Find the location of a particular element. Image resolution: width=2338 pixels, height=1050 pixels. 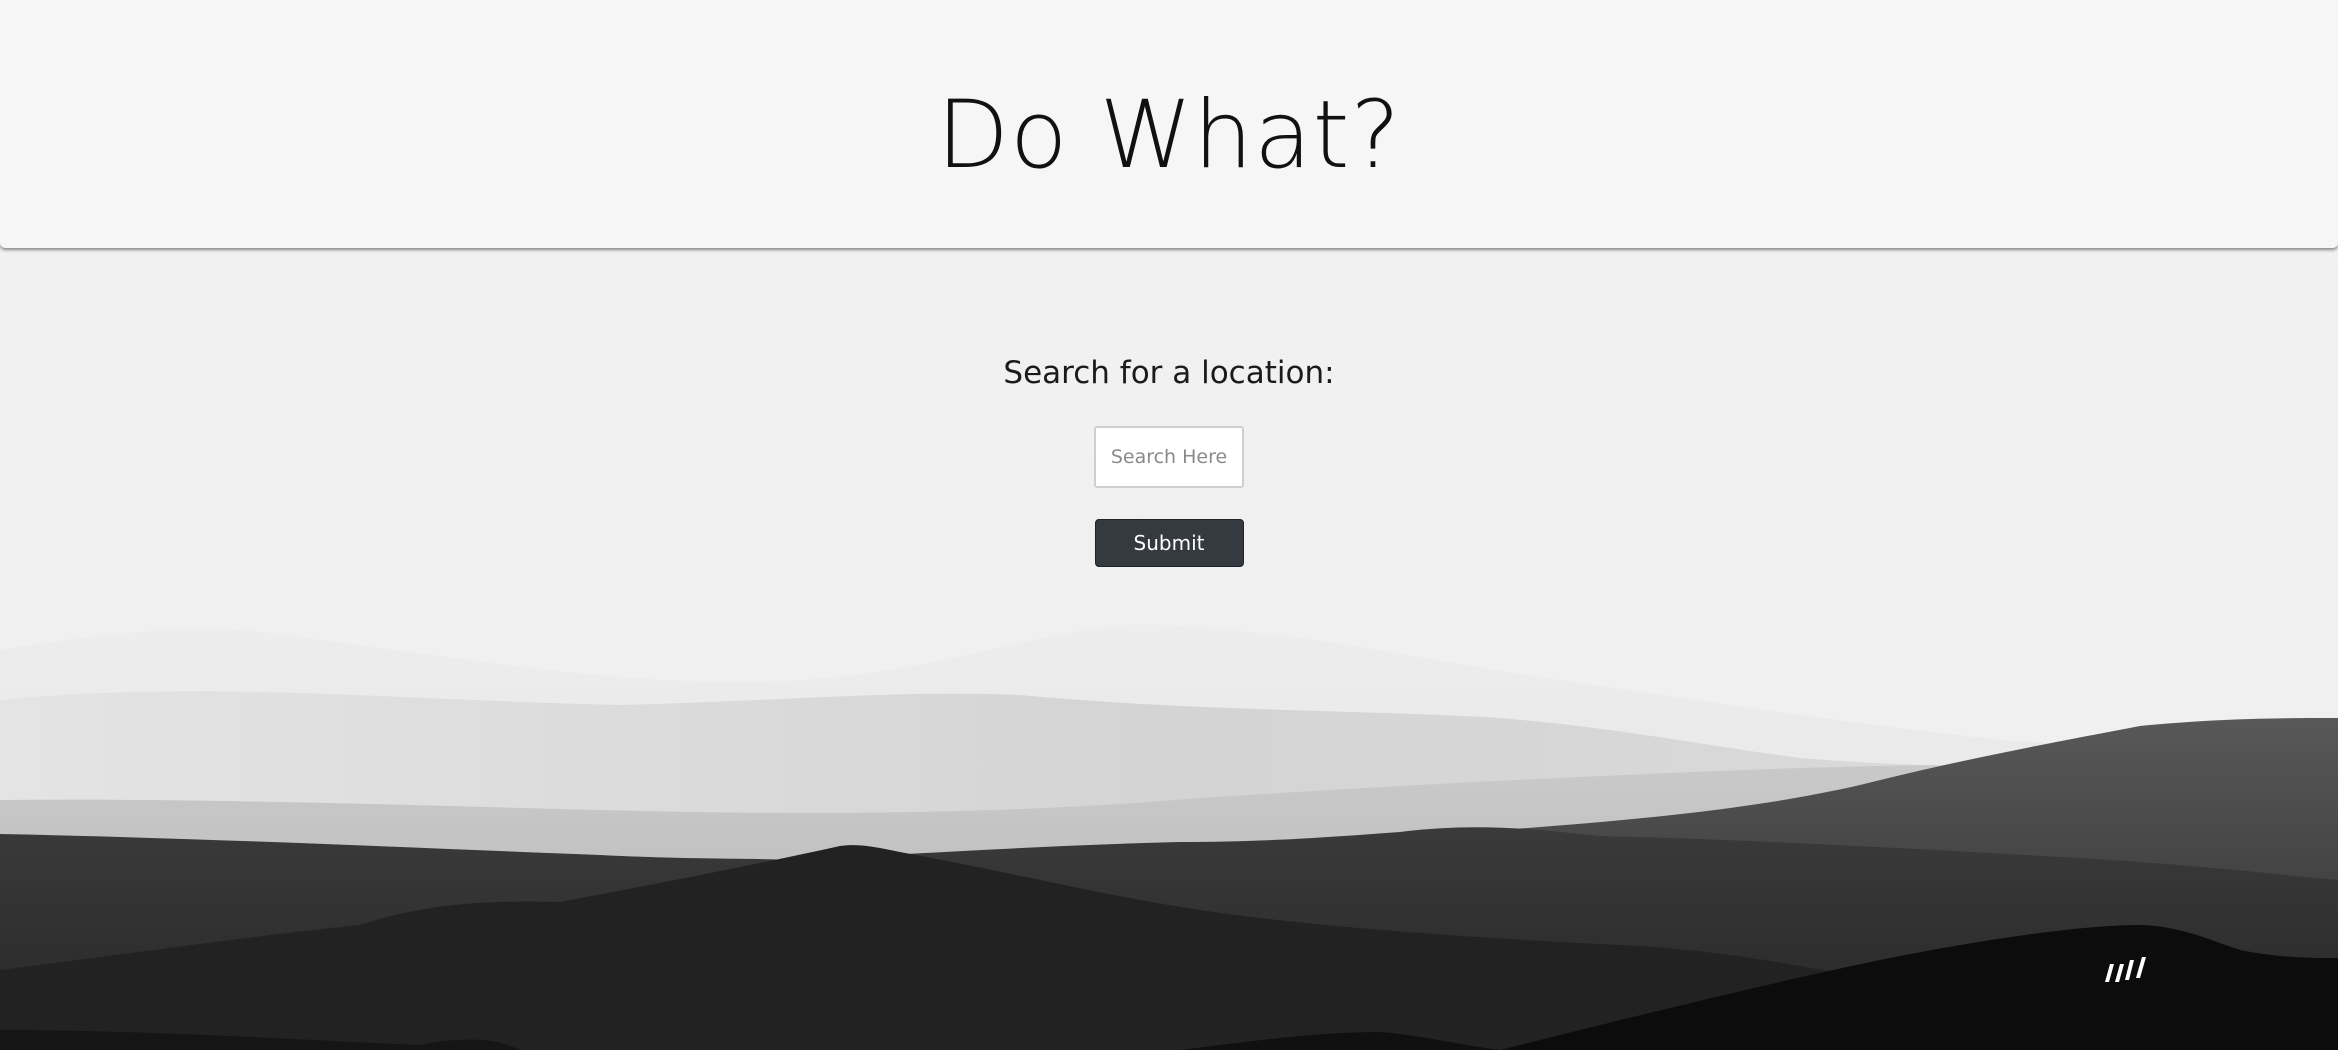

submit-button: Submit is located at coordinates (1169, 543).